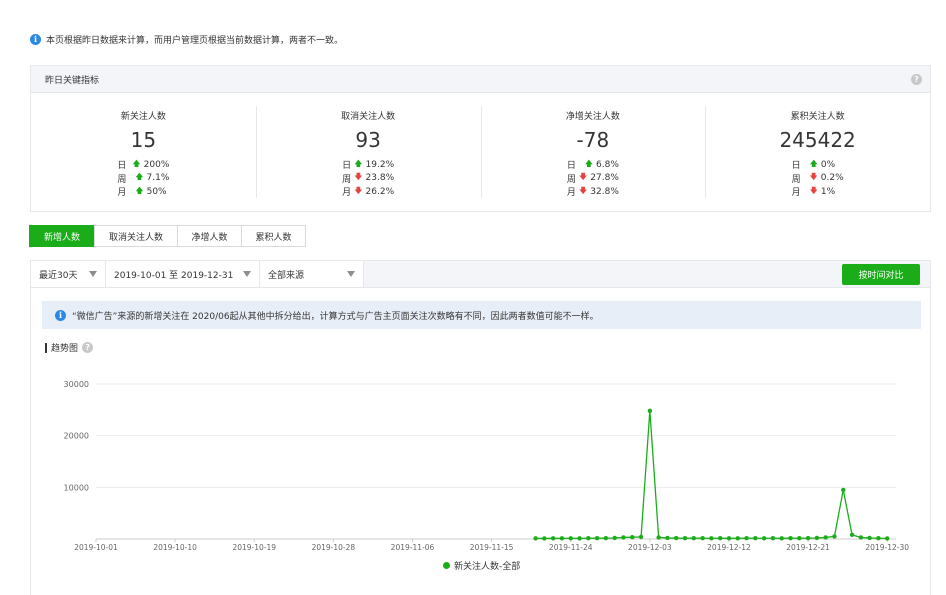 The height and width of the screenshot is (595, 946). I want to click on kpi-change-row: 月 🡅 50%, so click(143, 192).